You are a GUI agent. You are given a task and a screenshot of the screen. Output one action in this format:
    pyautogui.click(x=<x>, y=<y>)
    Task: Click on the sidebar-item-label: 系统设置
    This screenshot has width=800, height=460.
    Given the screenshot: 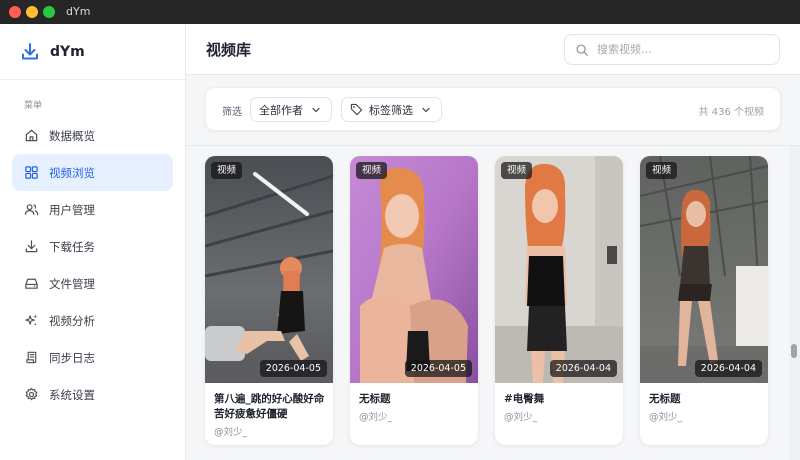 What is the action you would take?
    pyautogui.click(x=72, y=394)
    